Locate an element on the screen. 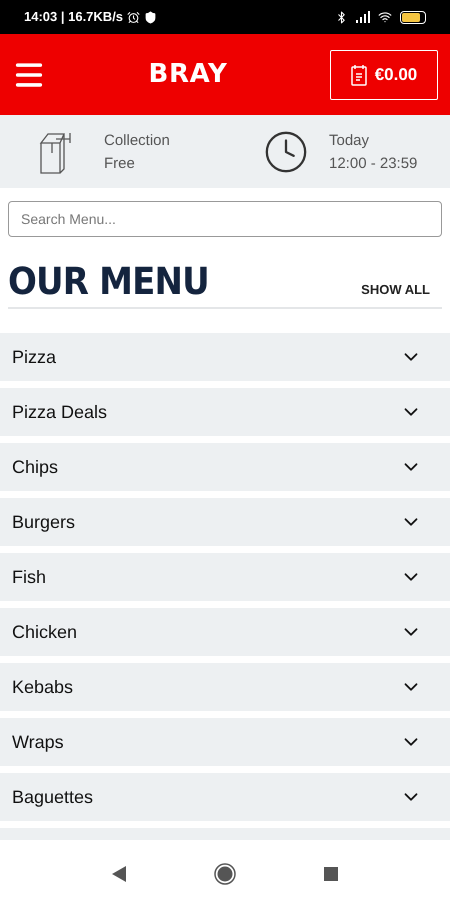 The image size is (450, 900). cart-button: €0.00 is located at coordinates (384, 75).